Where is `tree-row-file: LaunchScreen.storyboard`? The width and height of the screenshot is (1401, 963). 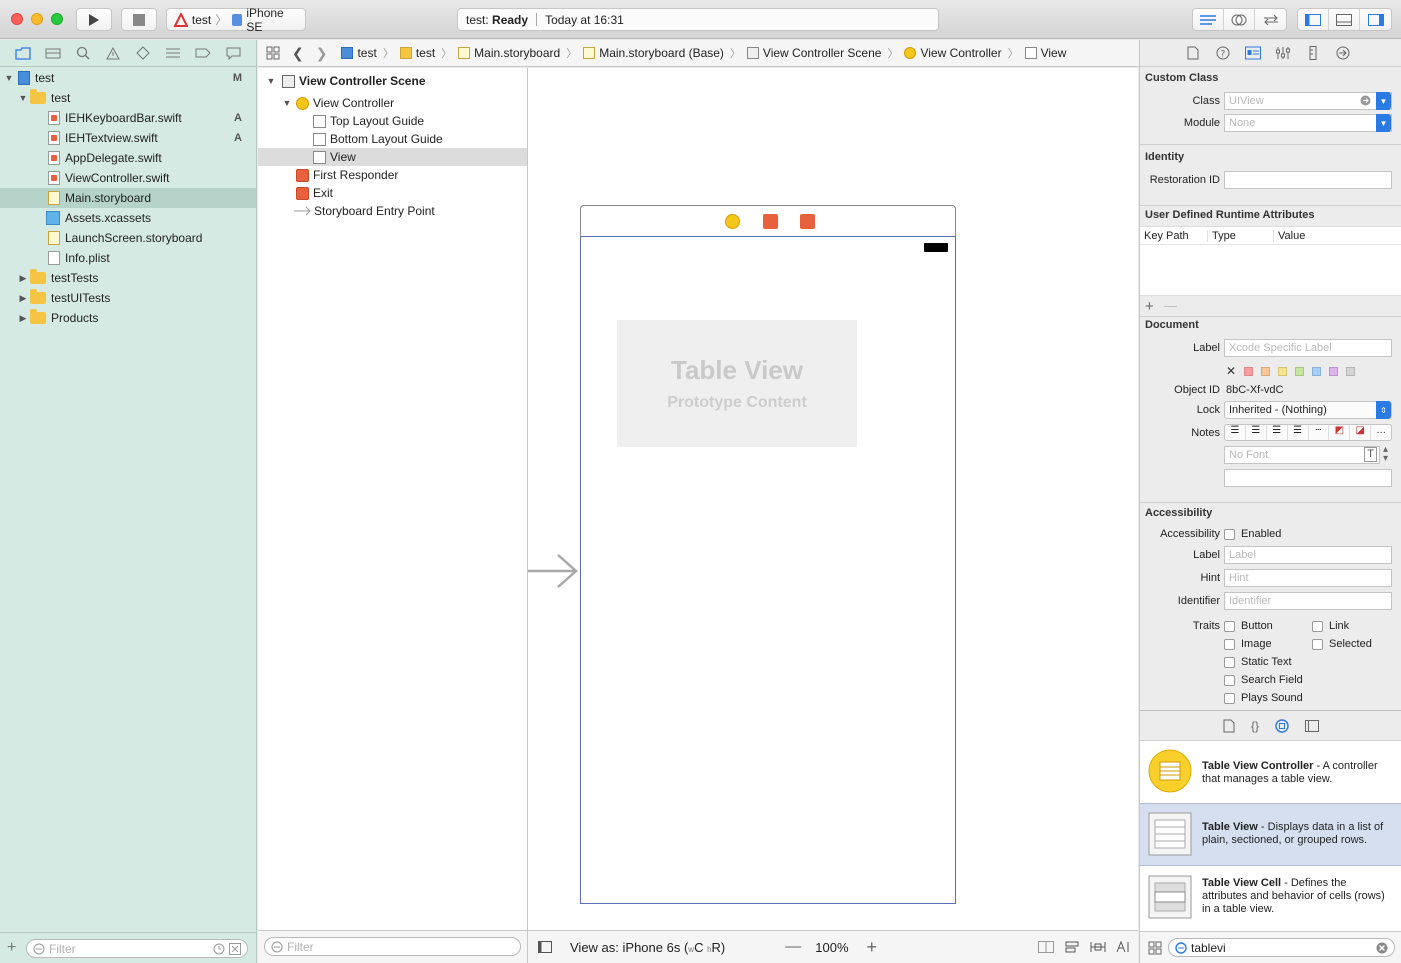
tree-row-file: LaunchScreen.storyboard is located at coordinates (128, 238).